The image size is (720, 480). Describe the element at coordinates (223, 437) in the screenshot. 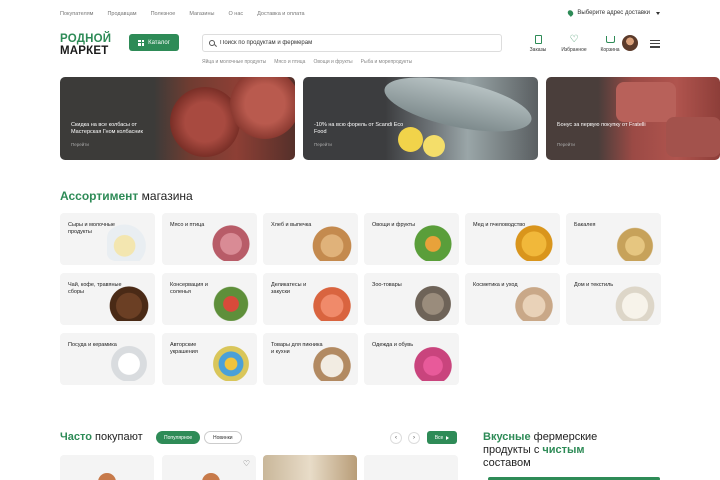

I see `tab-new: Новинки` at that location.